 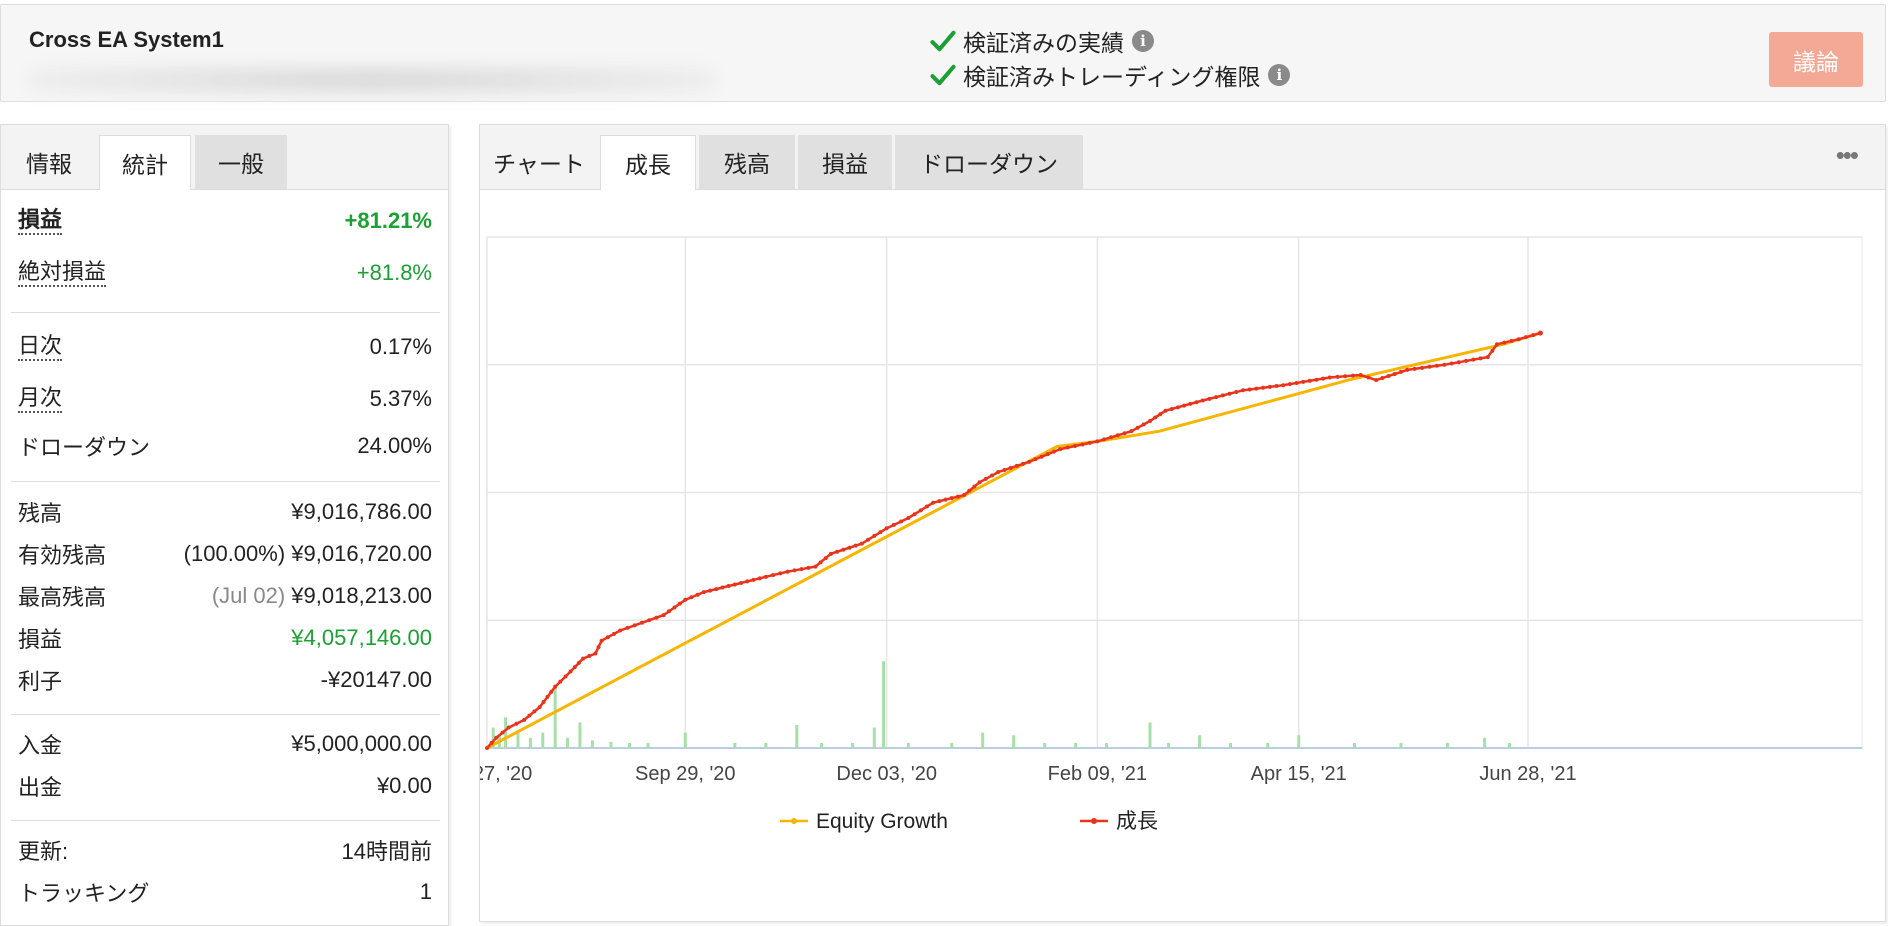 What do you see at coordinates (361, 553) in the screenshot?
I see `stat-equity-amount: ¥9,016,720.00` at bounding box center [361, 553].